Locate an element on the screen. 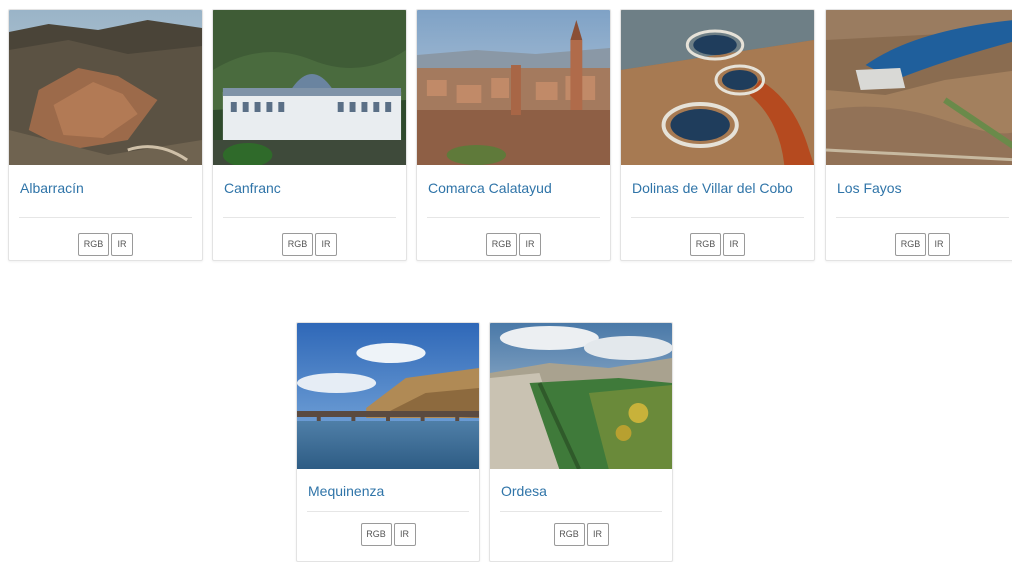  location-card-dolinas-villar-del-cobo: Dolinas de Villar del Cobo RGB IR is located at coordinates (717, 135).